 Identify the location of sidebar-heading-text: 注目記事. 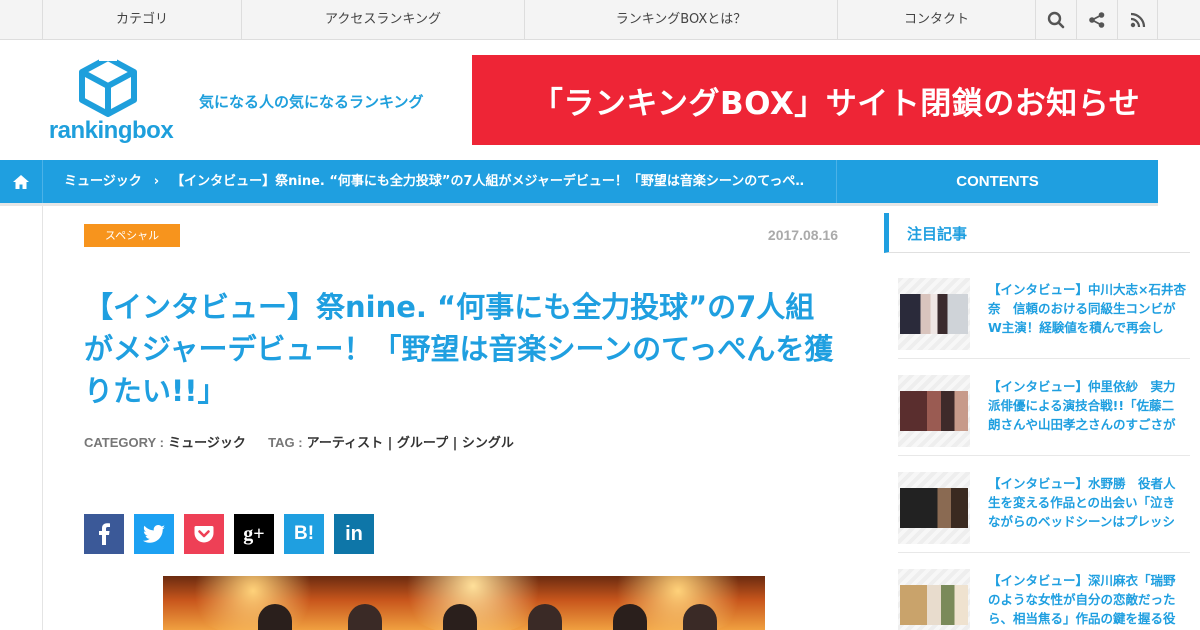
(937, 234).